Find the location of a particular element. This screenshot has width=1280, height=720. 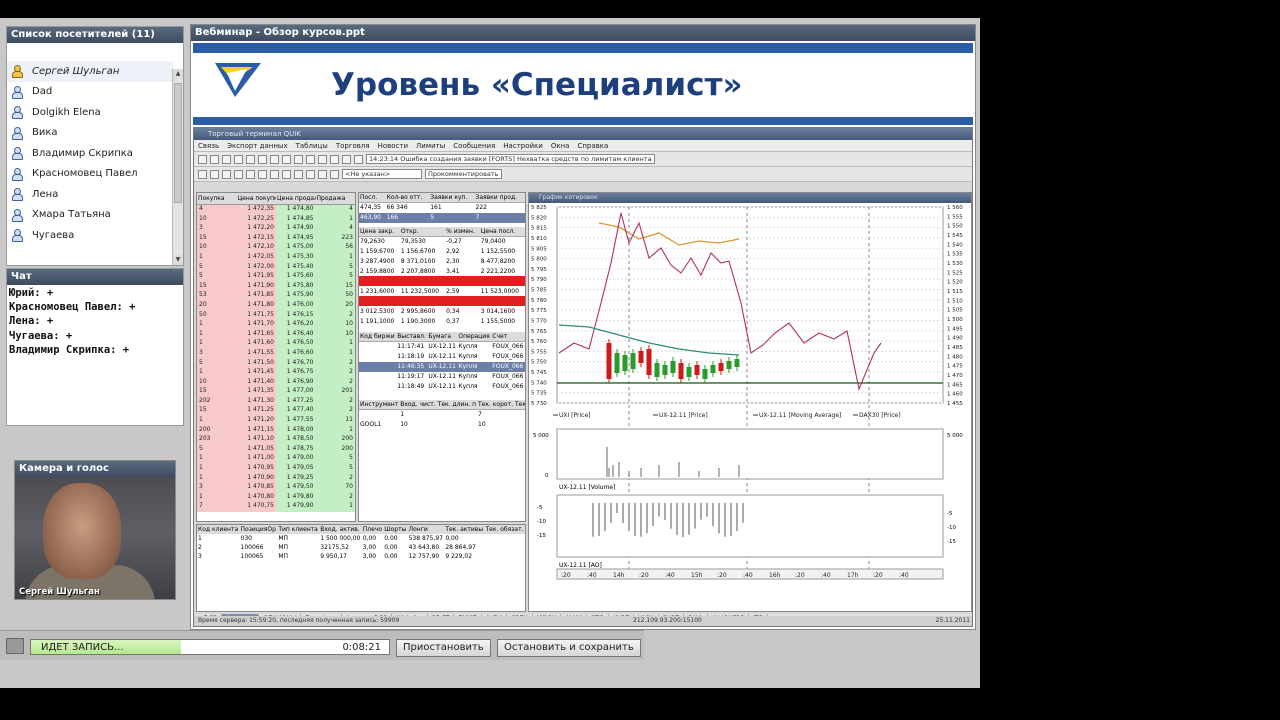

bid-volume: 20 is located at coordinates (217, 305).